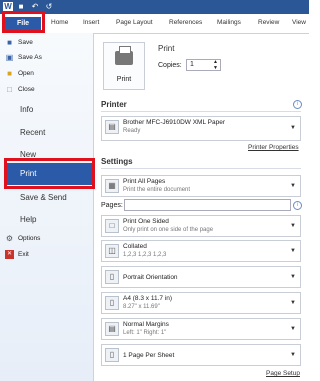  I want to click on nav-close: □ Close, so click(21, 89).